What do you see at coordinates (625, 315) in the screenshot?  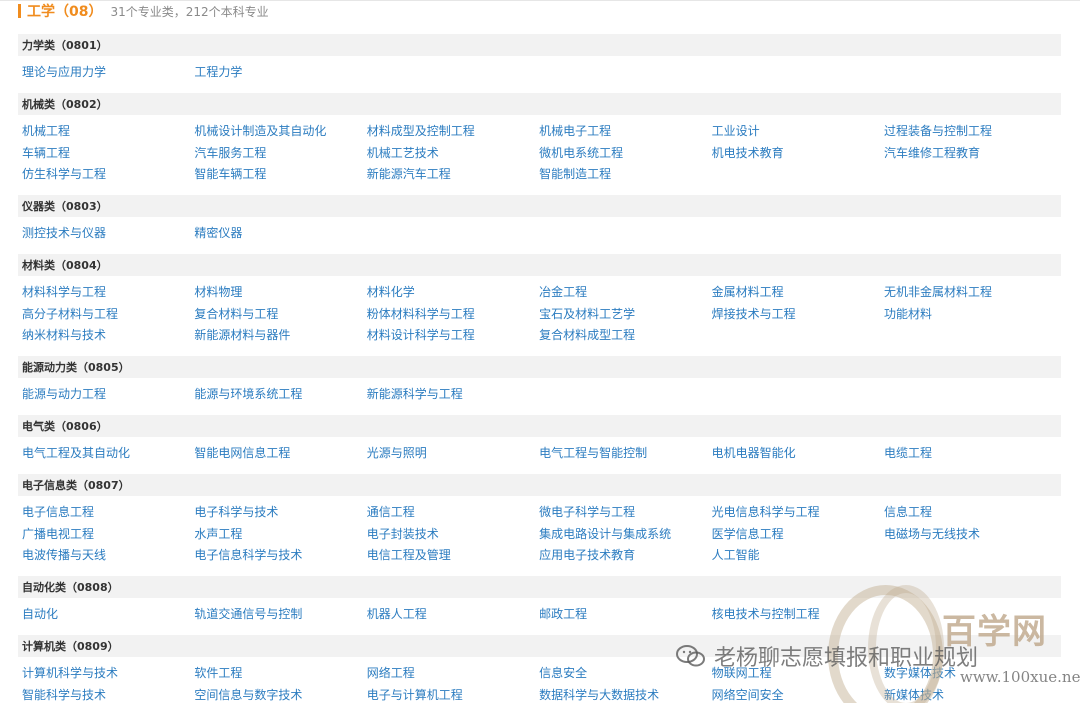 I see `major-link: 宝石及材料工艺学` at bounding box center [625, 315].